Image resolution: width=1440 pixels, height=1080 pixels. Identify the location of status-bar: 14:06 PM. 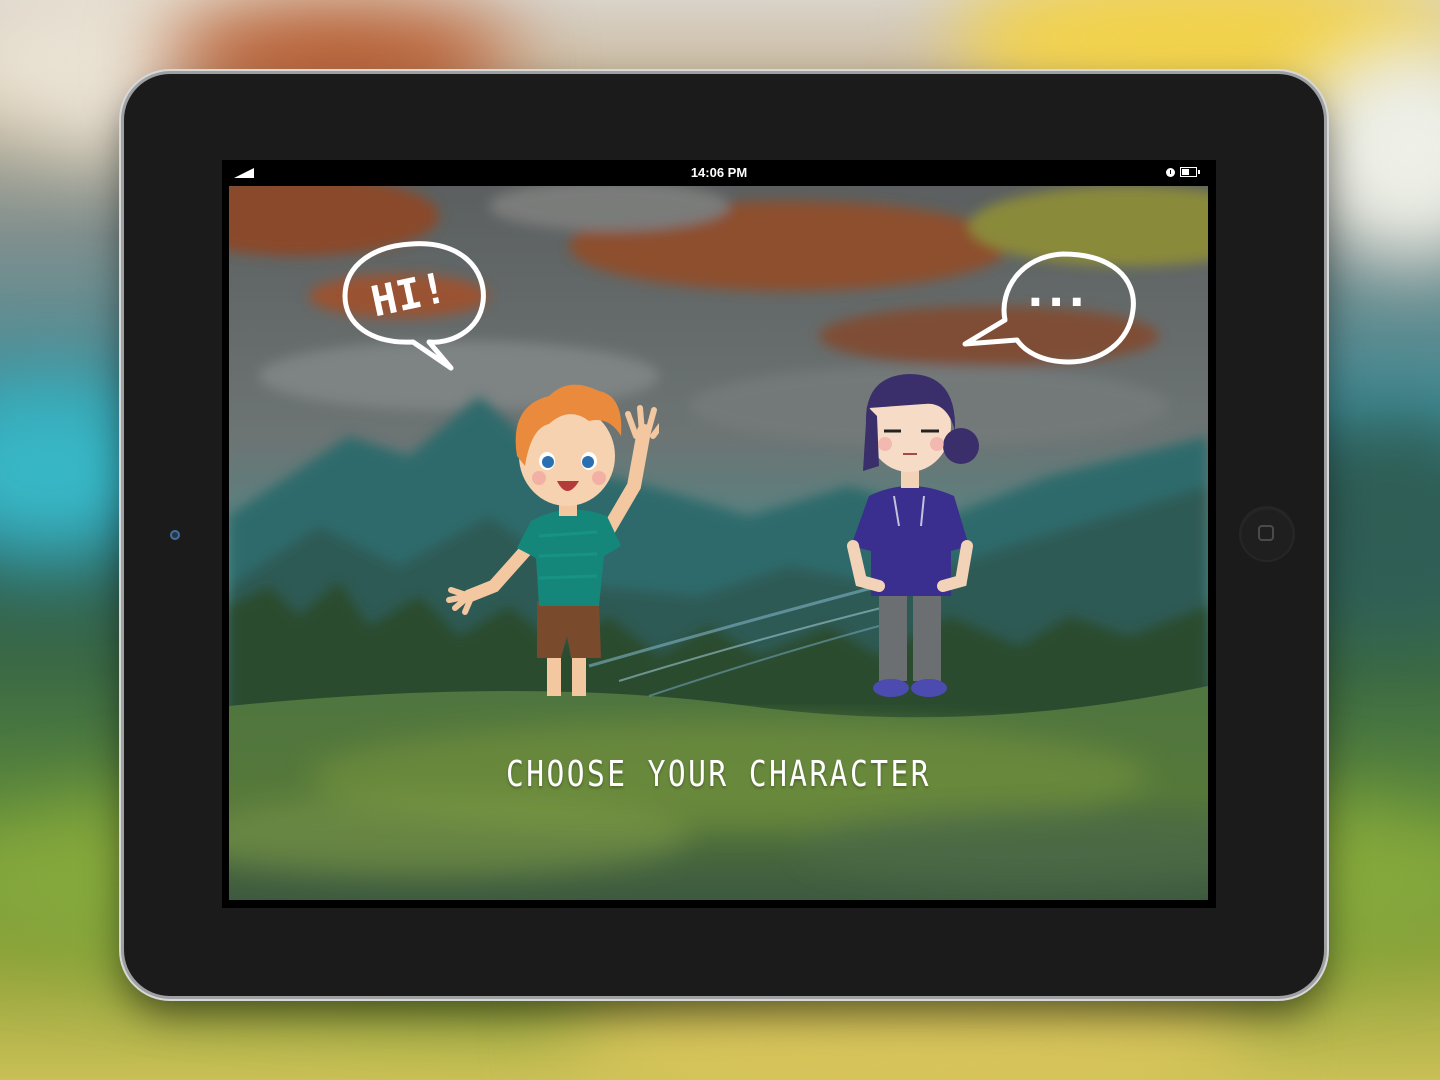
(719, 173).